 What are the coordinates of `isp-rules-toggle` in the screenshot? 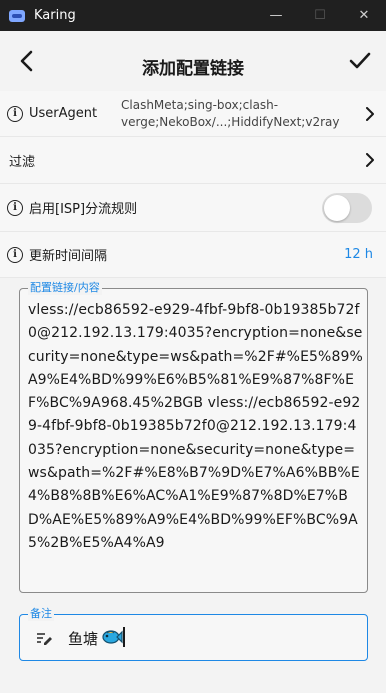 It's located at (347, 208).